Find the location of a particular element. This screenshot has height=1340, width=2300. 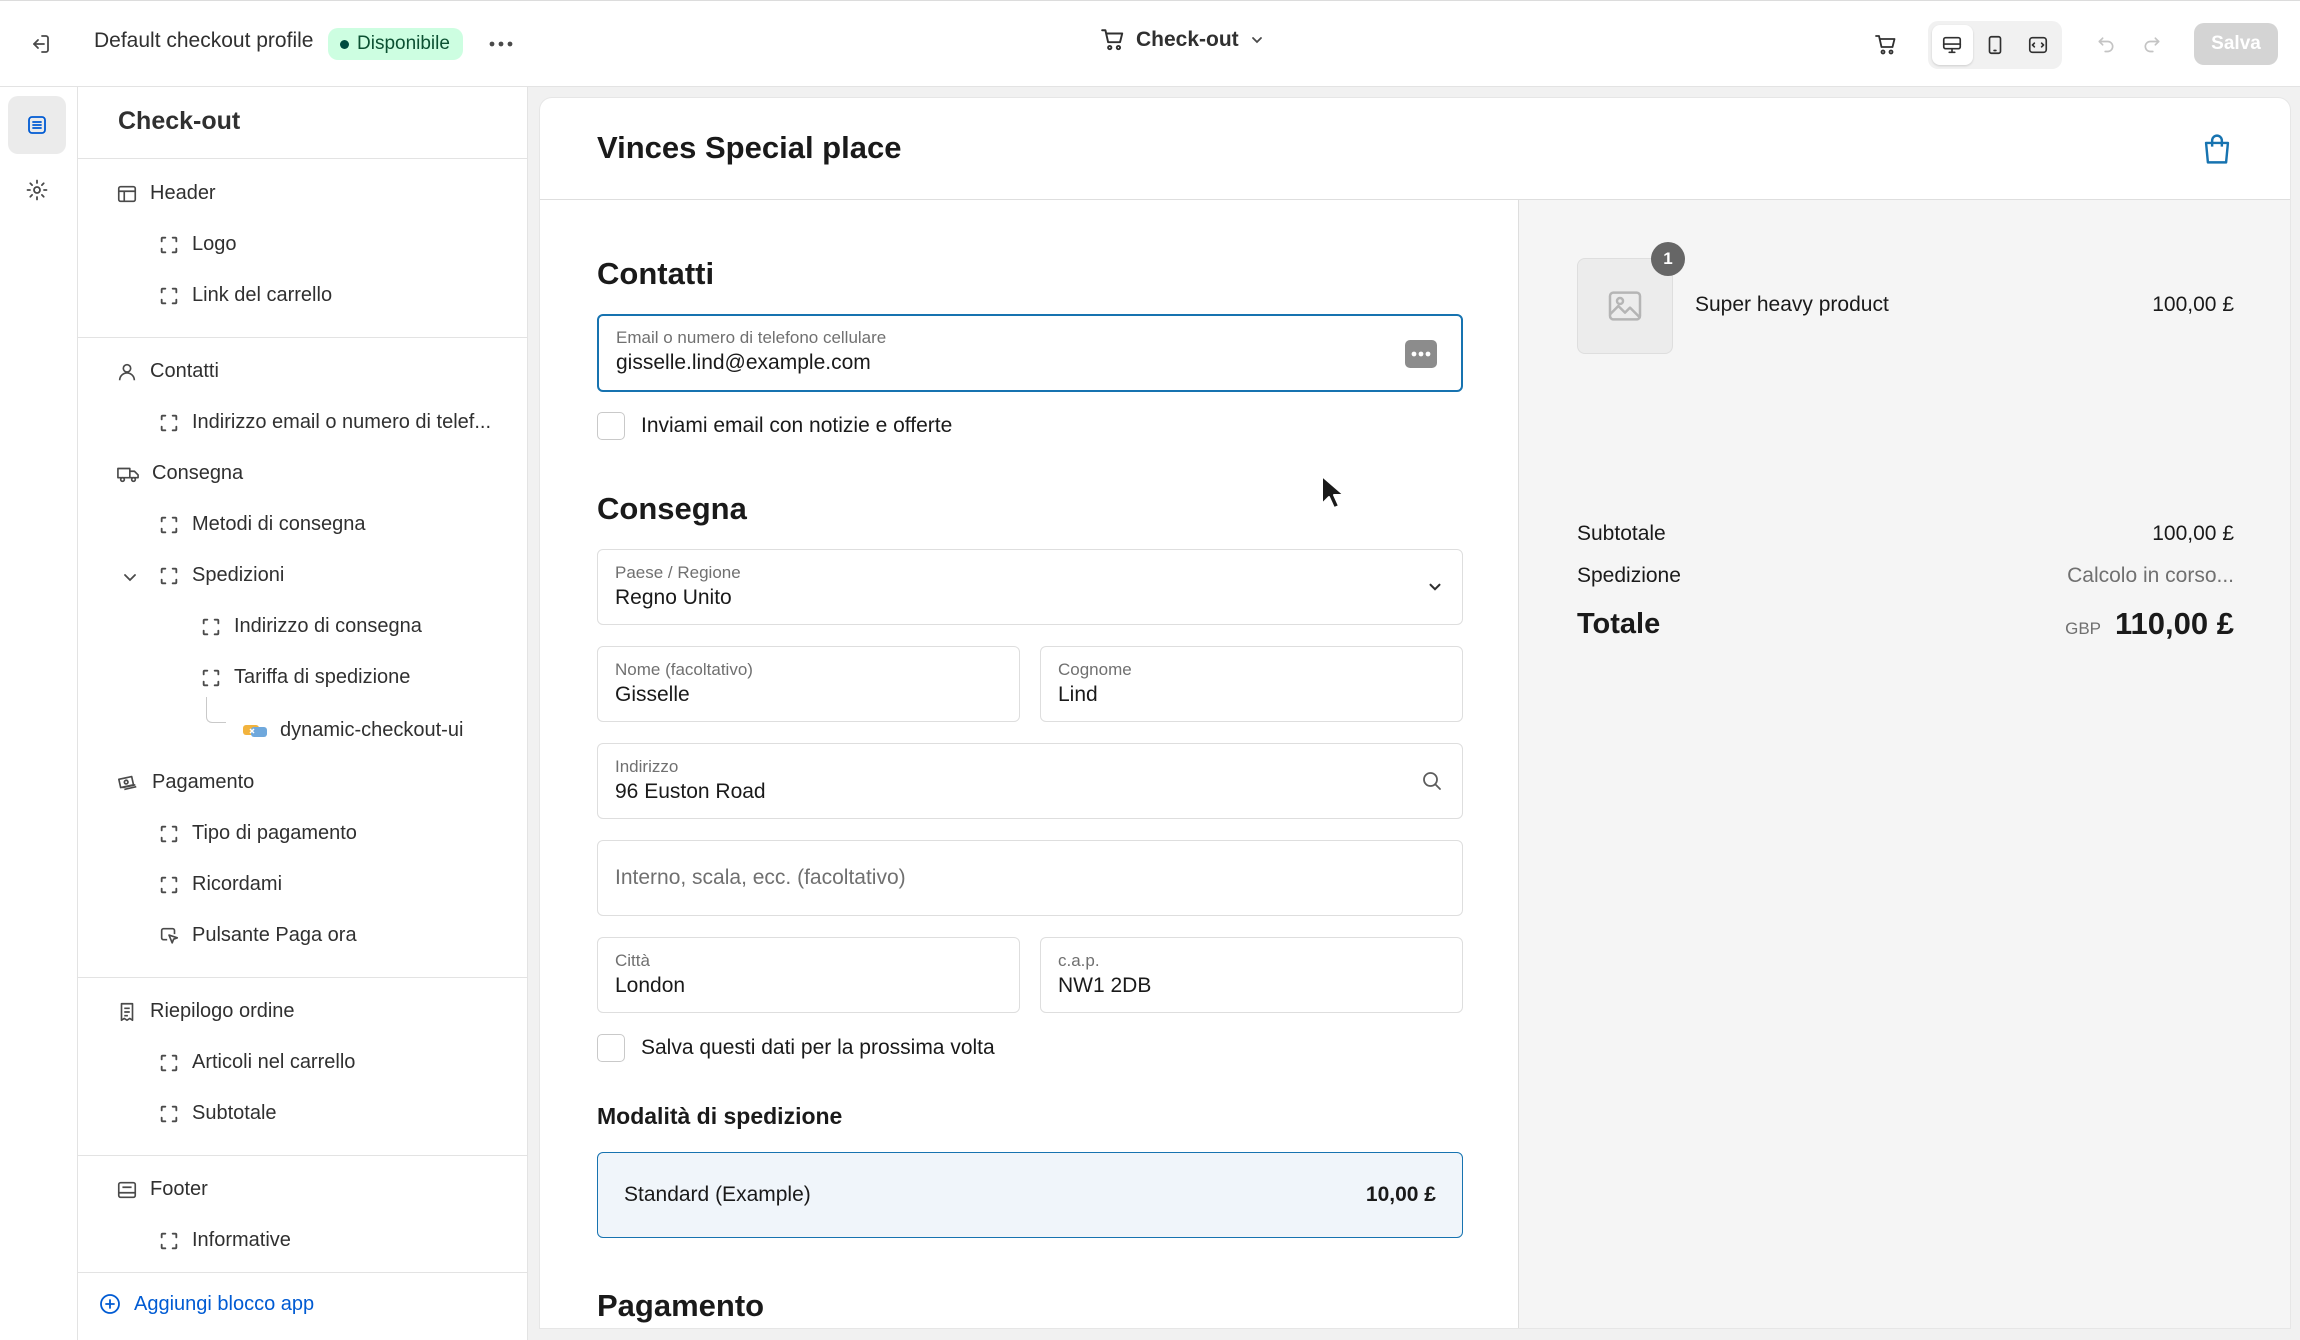

newsletter-checkbox is located at coordinates (611, 426).